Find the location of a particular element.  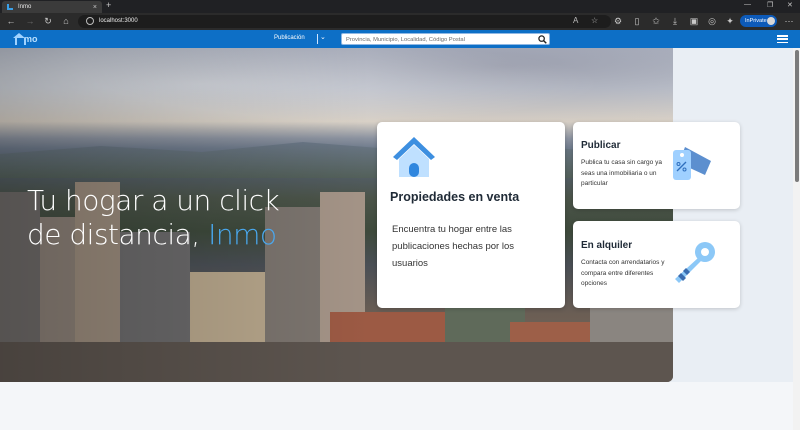

hero-title-line2: de distancia, is located at coordinates (118, 234).